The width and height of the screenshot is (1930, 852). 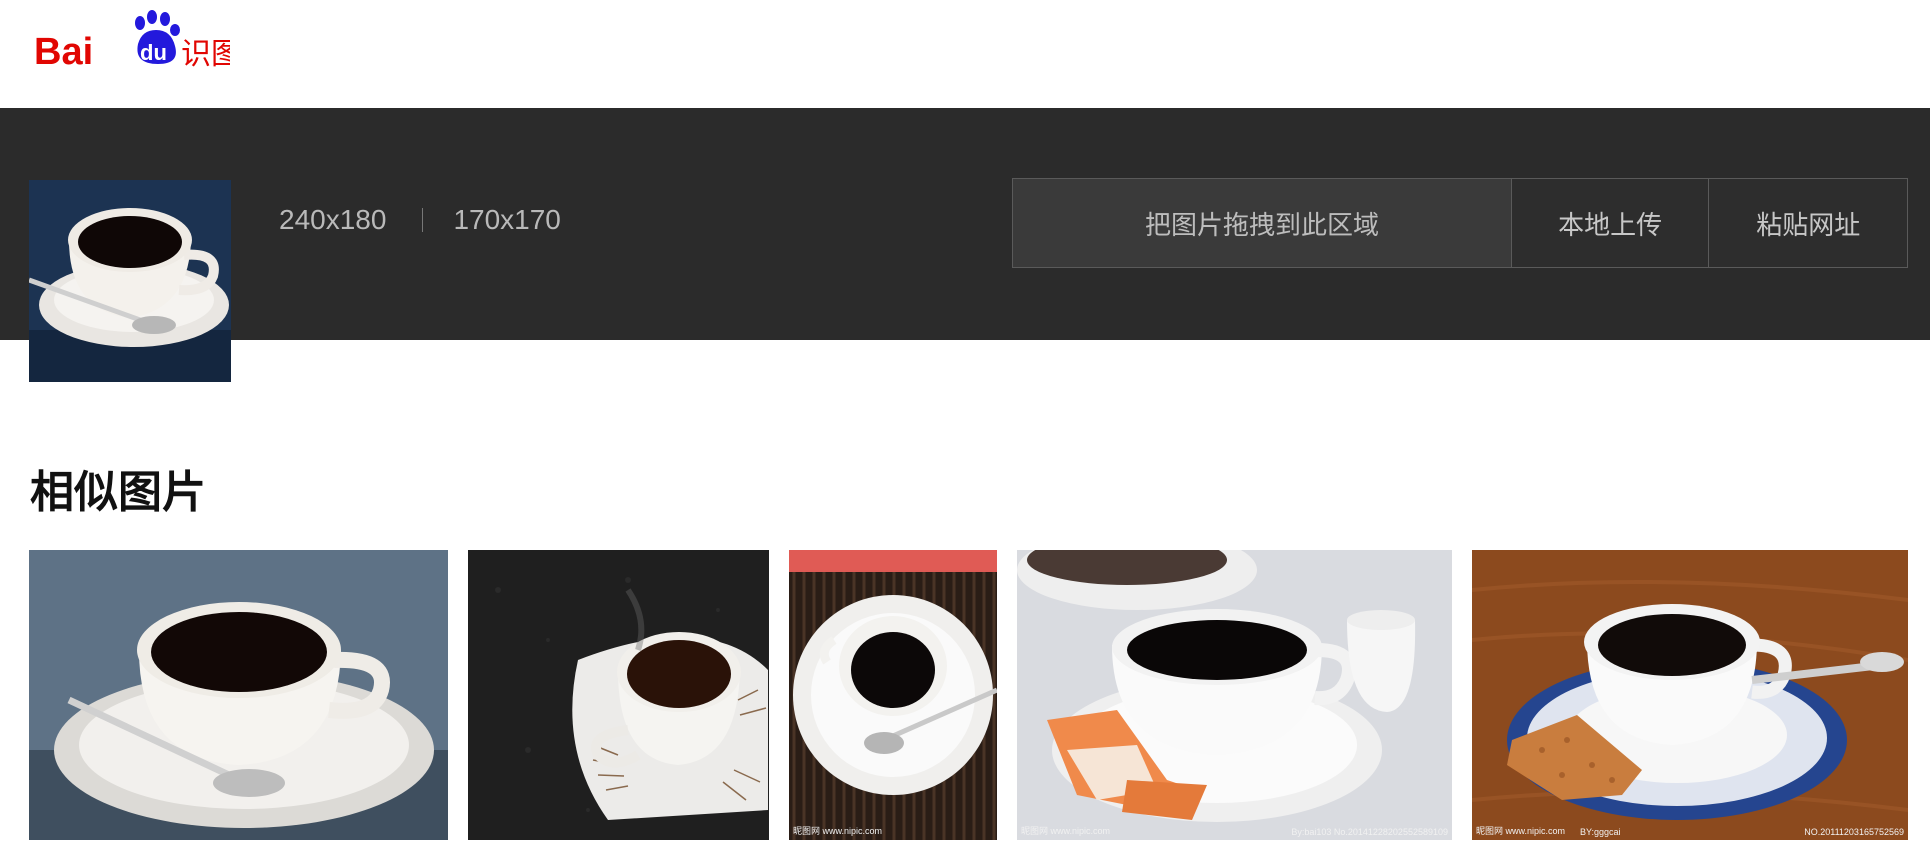 What do you see at coordinates (506, 220) in the screenshot?
I see `thumb-size-link: 170x170` at bounding box center [506, 220].